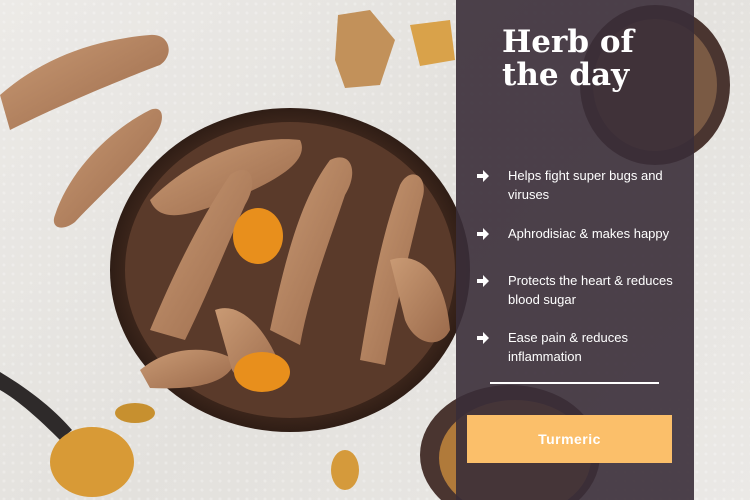 Image resolution: width=750 pixels, height=500 pixels. What do you see at coordinates (574, 383) in the screenshot?
I see `divider` at bounding box center [574, 383].